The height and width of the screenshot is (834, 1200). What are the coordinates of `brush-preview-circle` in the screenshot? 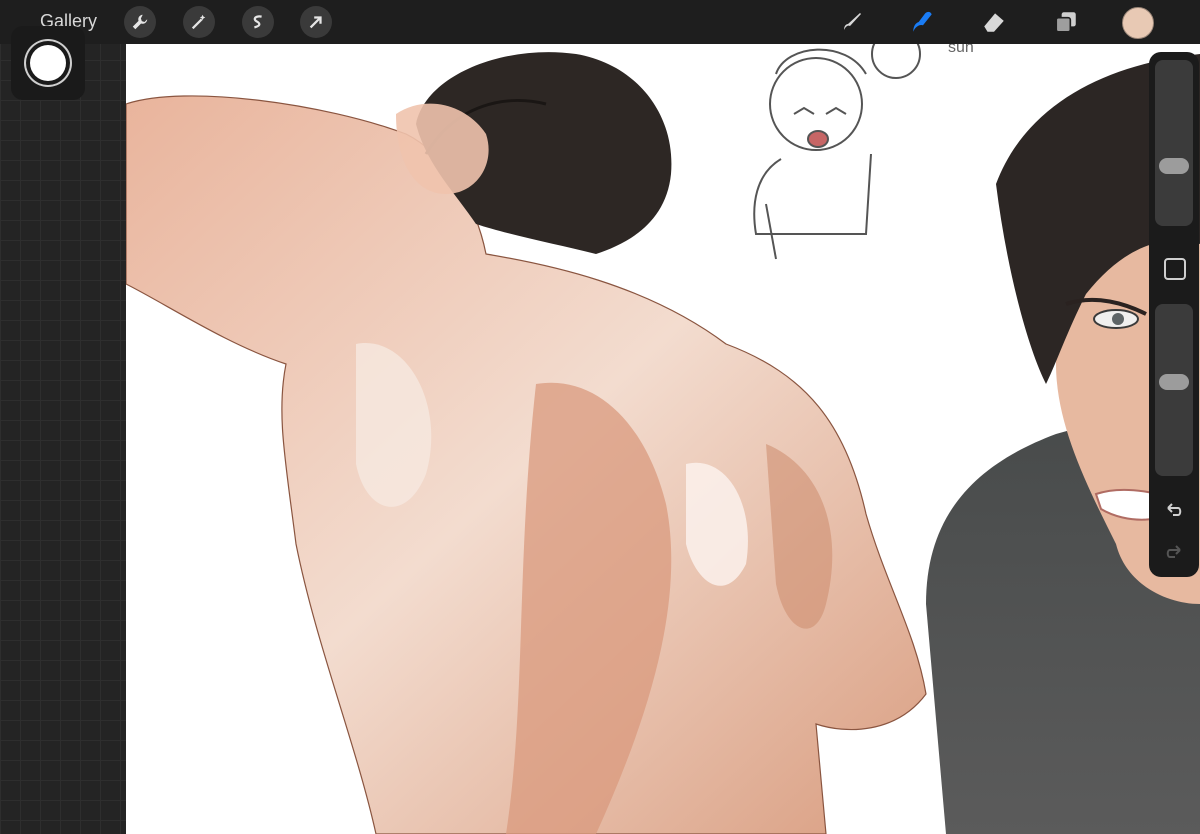 It's located at (48, 63).